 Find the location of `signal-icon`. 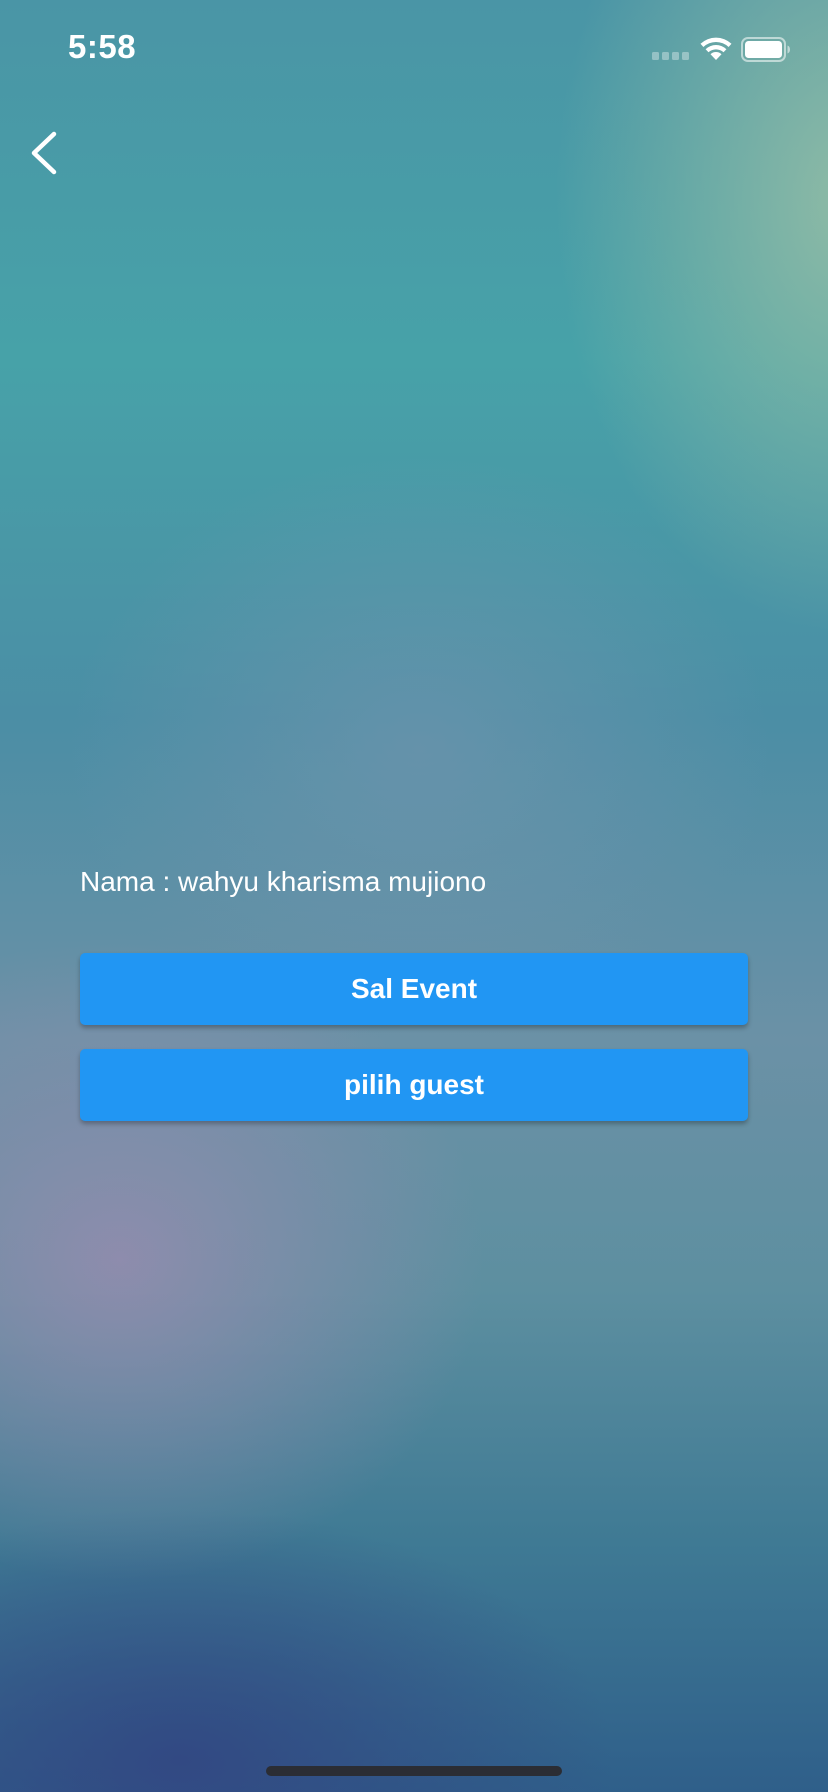

signal-icon is located at coordinates (672, 57).